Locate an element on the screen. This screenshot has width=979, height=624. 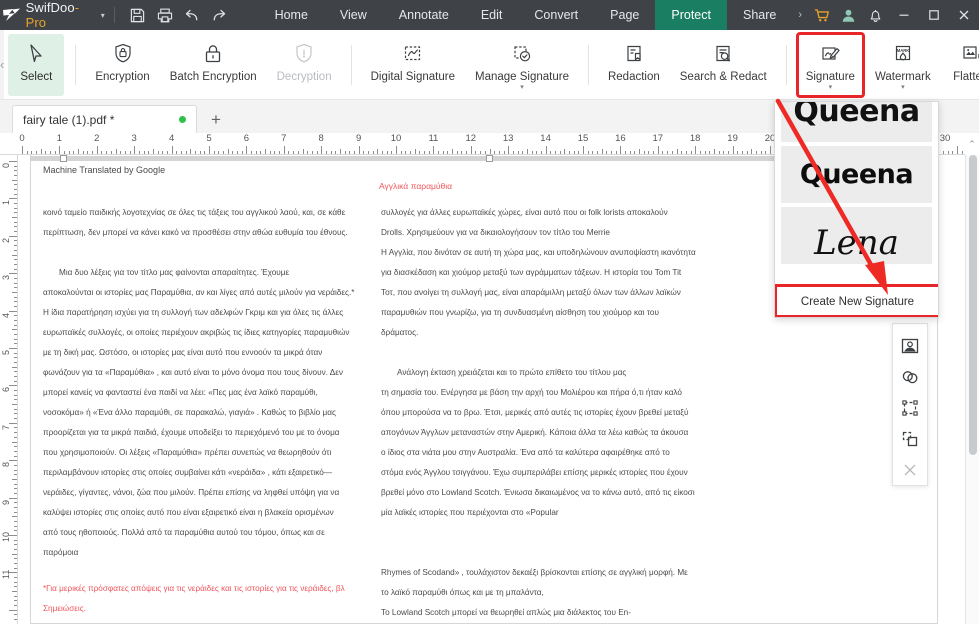
search-redact-icon is located at coordinates (723, 52).